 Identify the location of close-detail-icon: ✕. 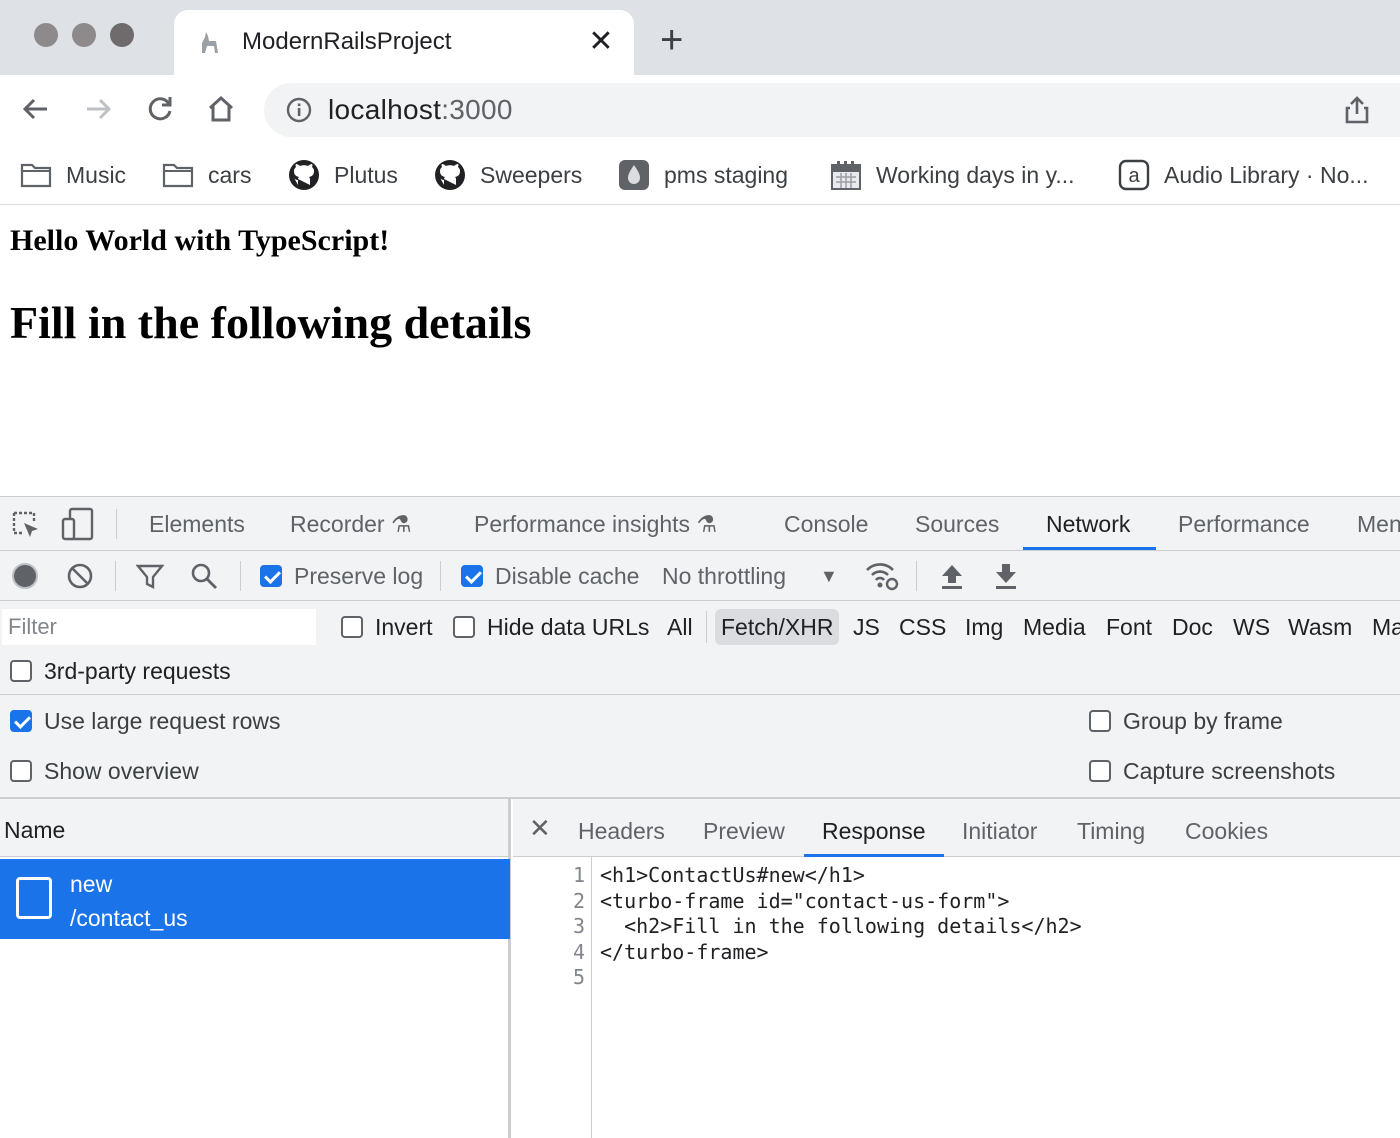
(540, 828).